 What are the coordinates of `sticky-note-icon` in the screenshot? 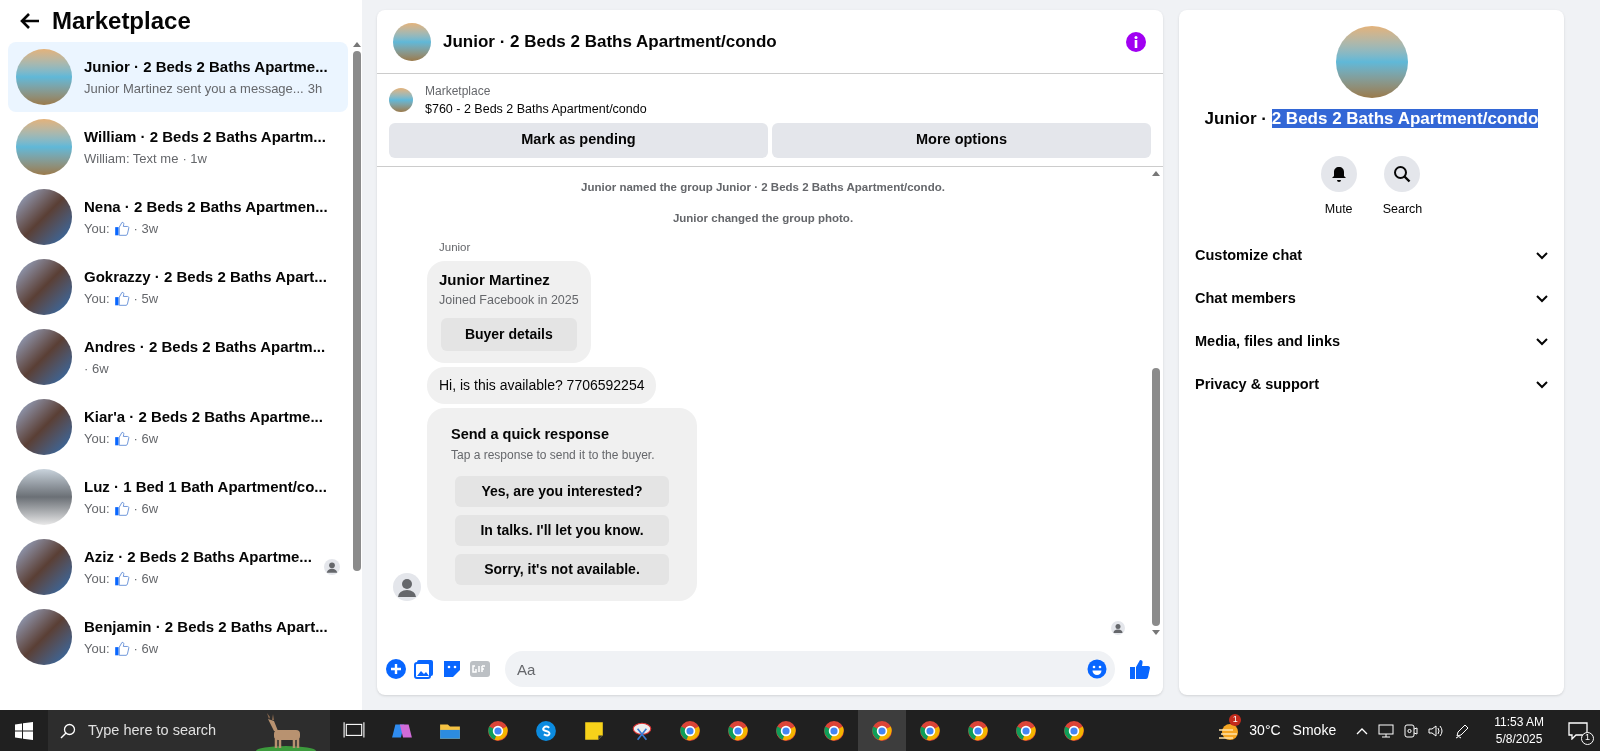 It's located at (594, 730).